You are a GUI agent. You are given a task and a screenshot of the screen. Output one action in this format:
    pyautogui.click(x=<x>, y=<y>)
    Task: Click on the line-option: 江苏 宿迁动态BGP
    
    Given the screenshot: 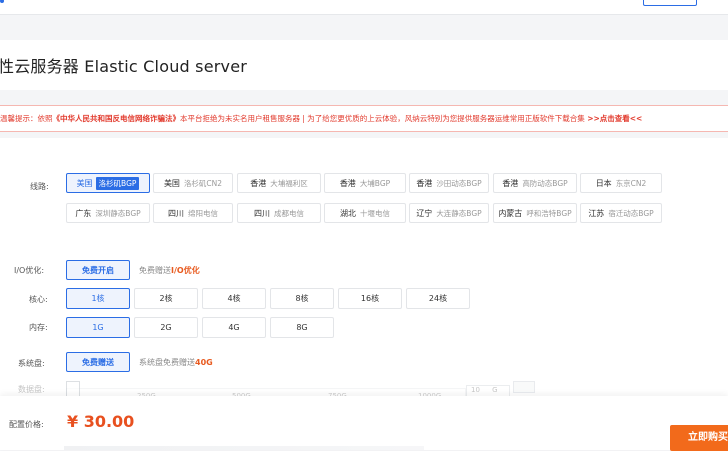 What is the action you would take?
    pyautogui.click(x=621, y=213)
    